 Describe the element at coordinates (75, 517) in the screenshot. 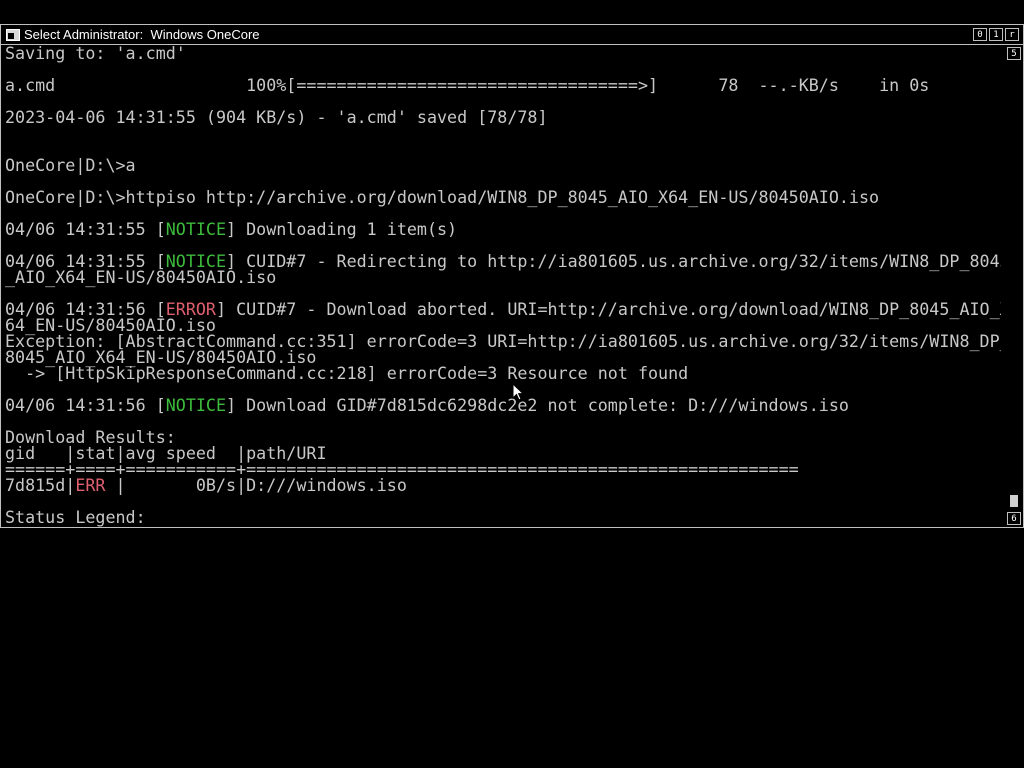

I see `console-text: Status Legend:` at that location.